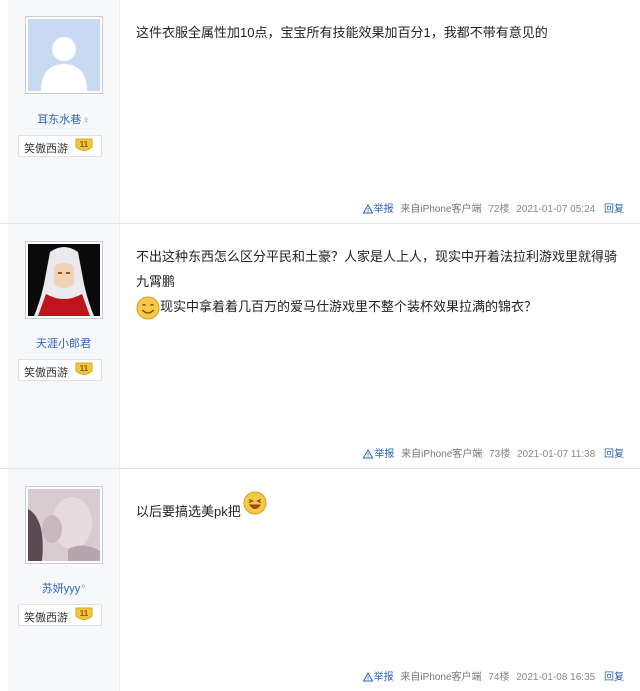  I want to click on female-icon: ♀, so click(86, 120).